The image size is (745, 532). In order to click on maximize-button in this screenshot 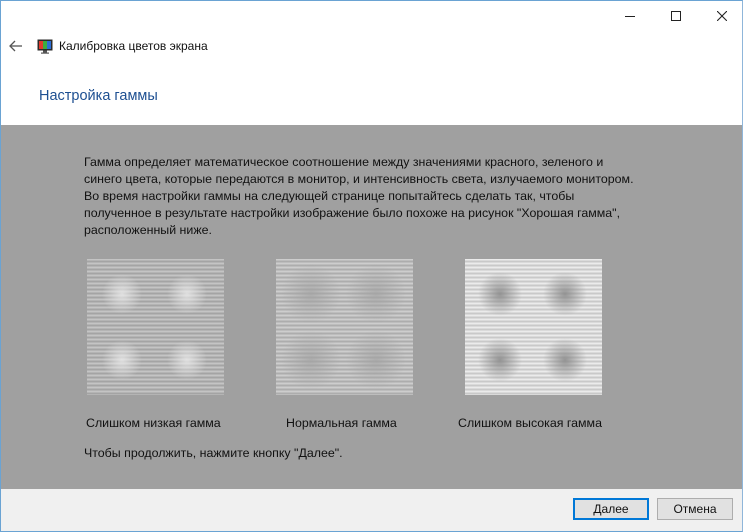, I will do `click(676, 16)`.